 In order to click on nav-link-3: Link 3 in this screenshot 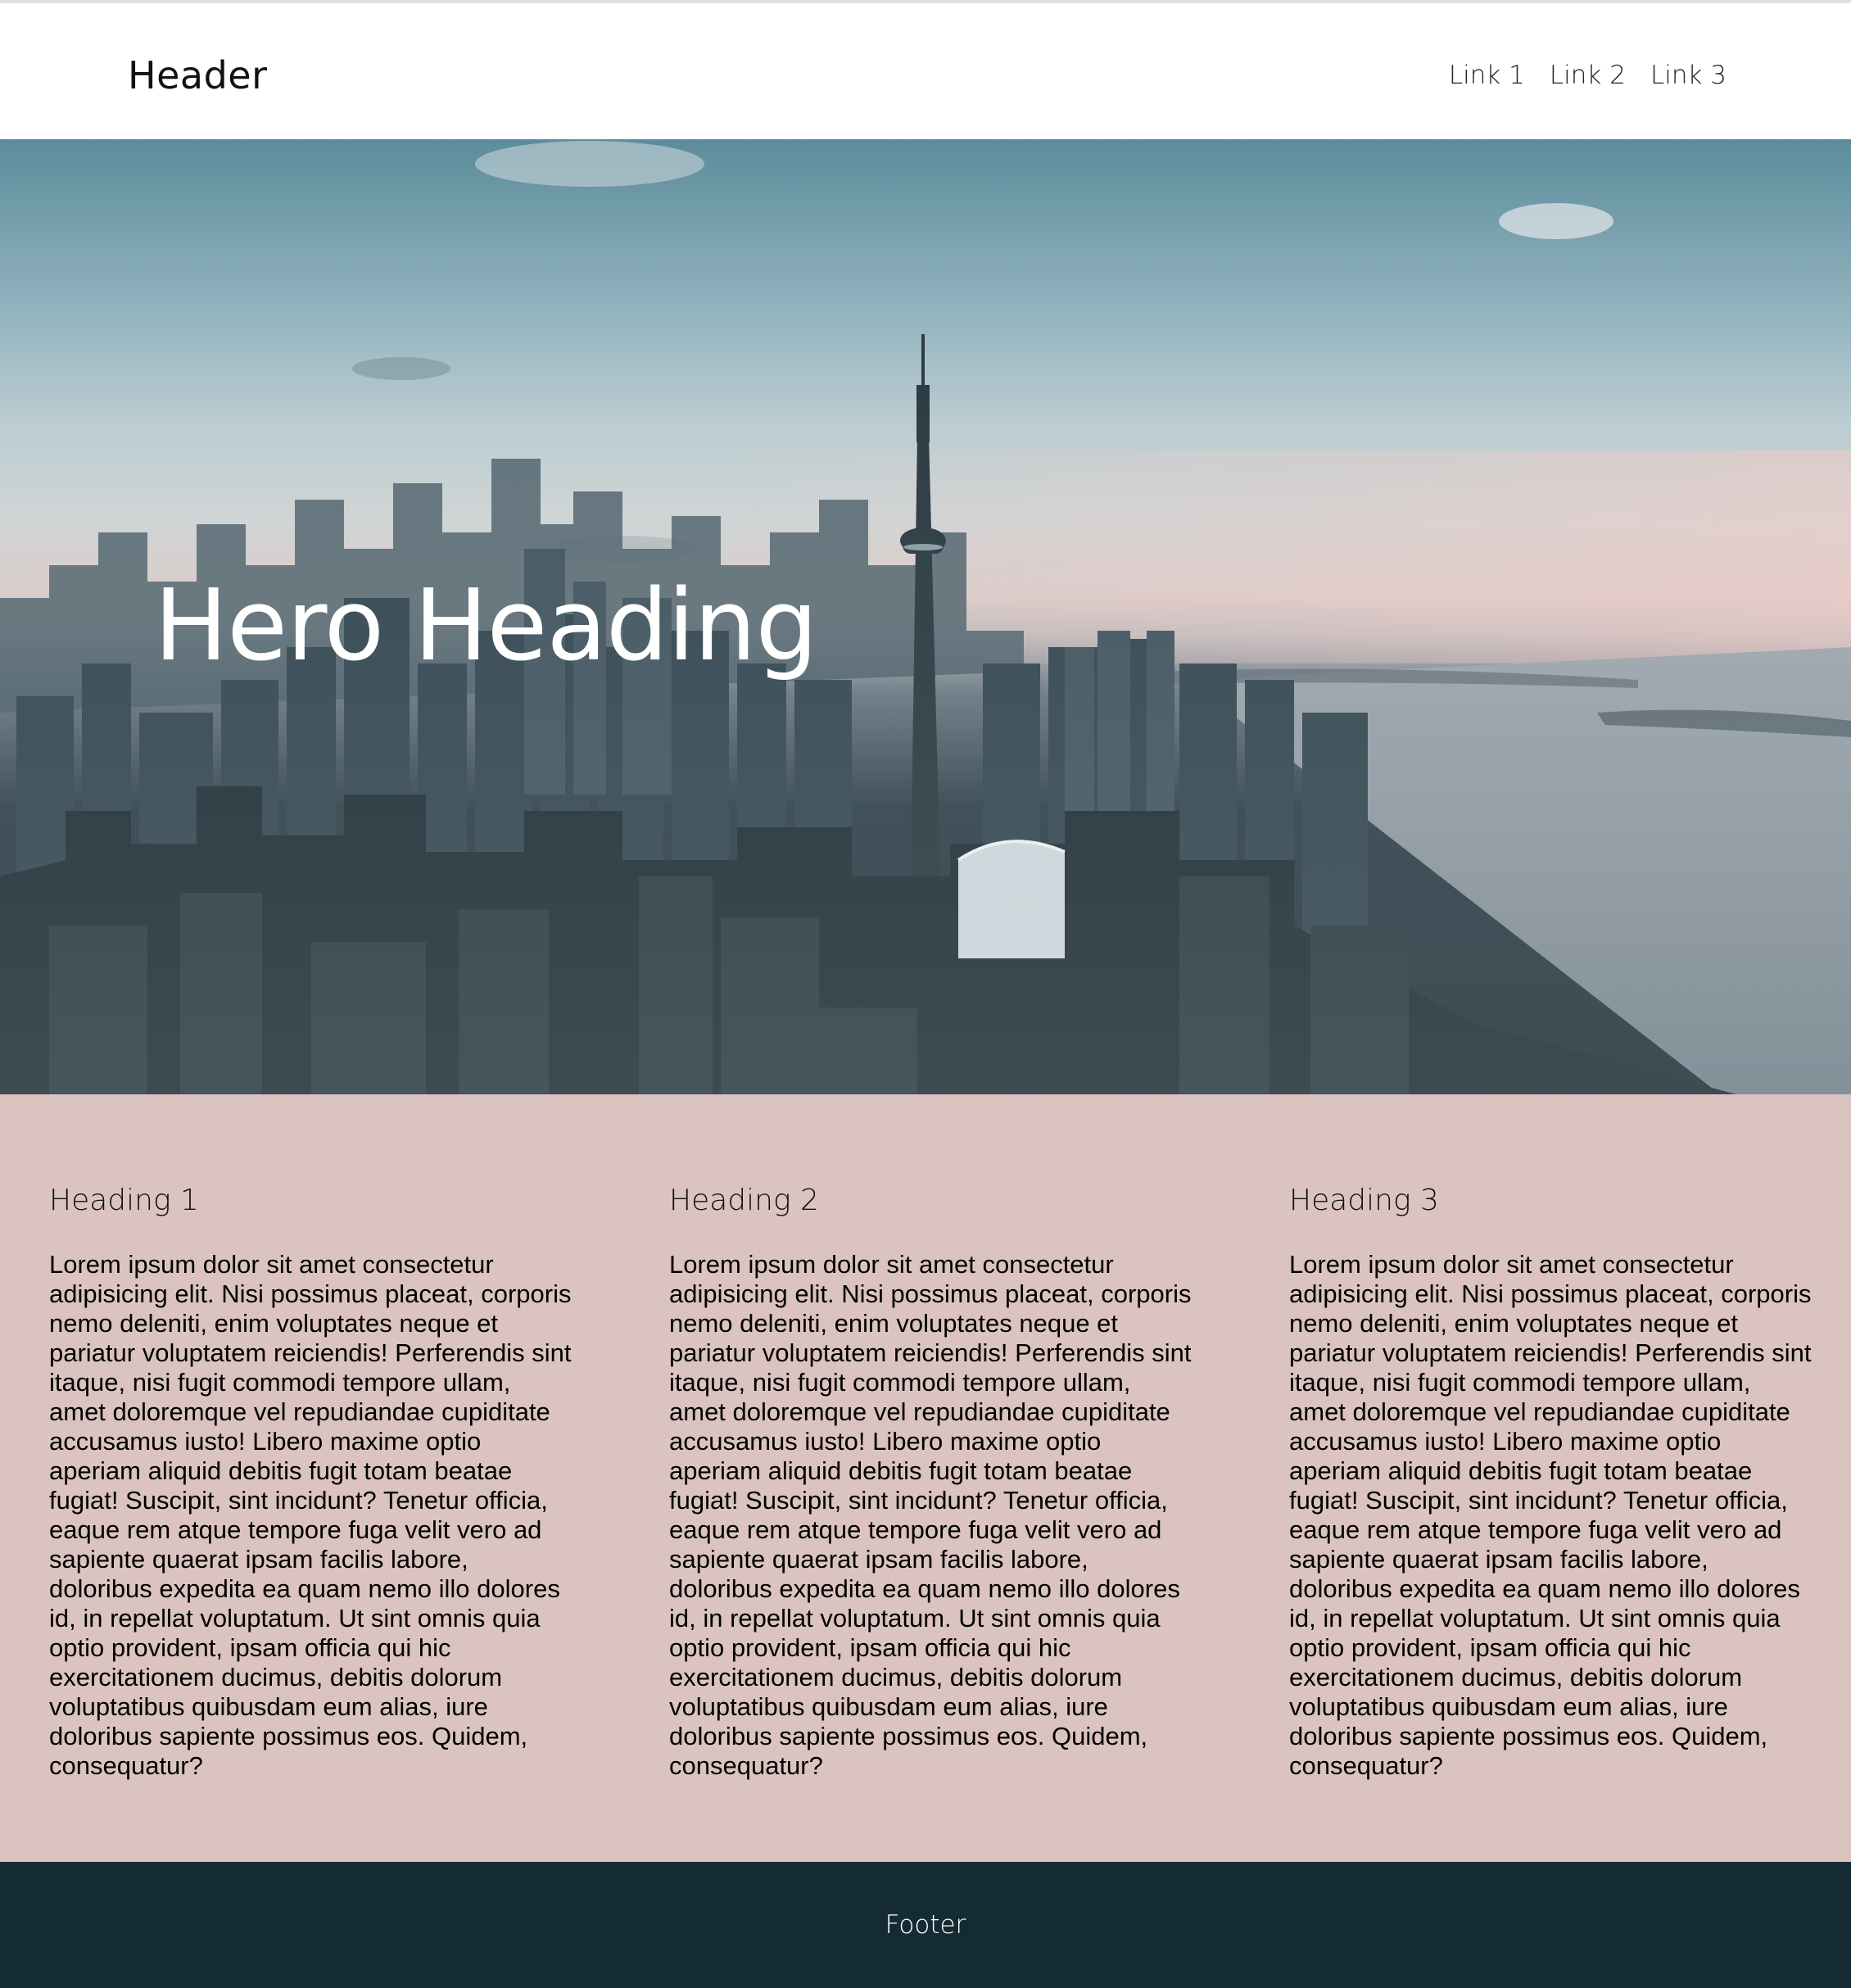, I will do `click(1688, 75)`.